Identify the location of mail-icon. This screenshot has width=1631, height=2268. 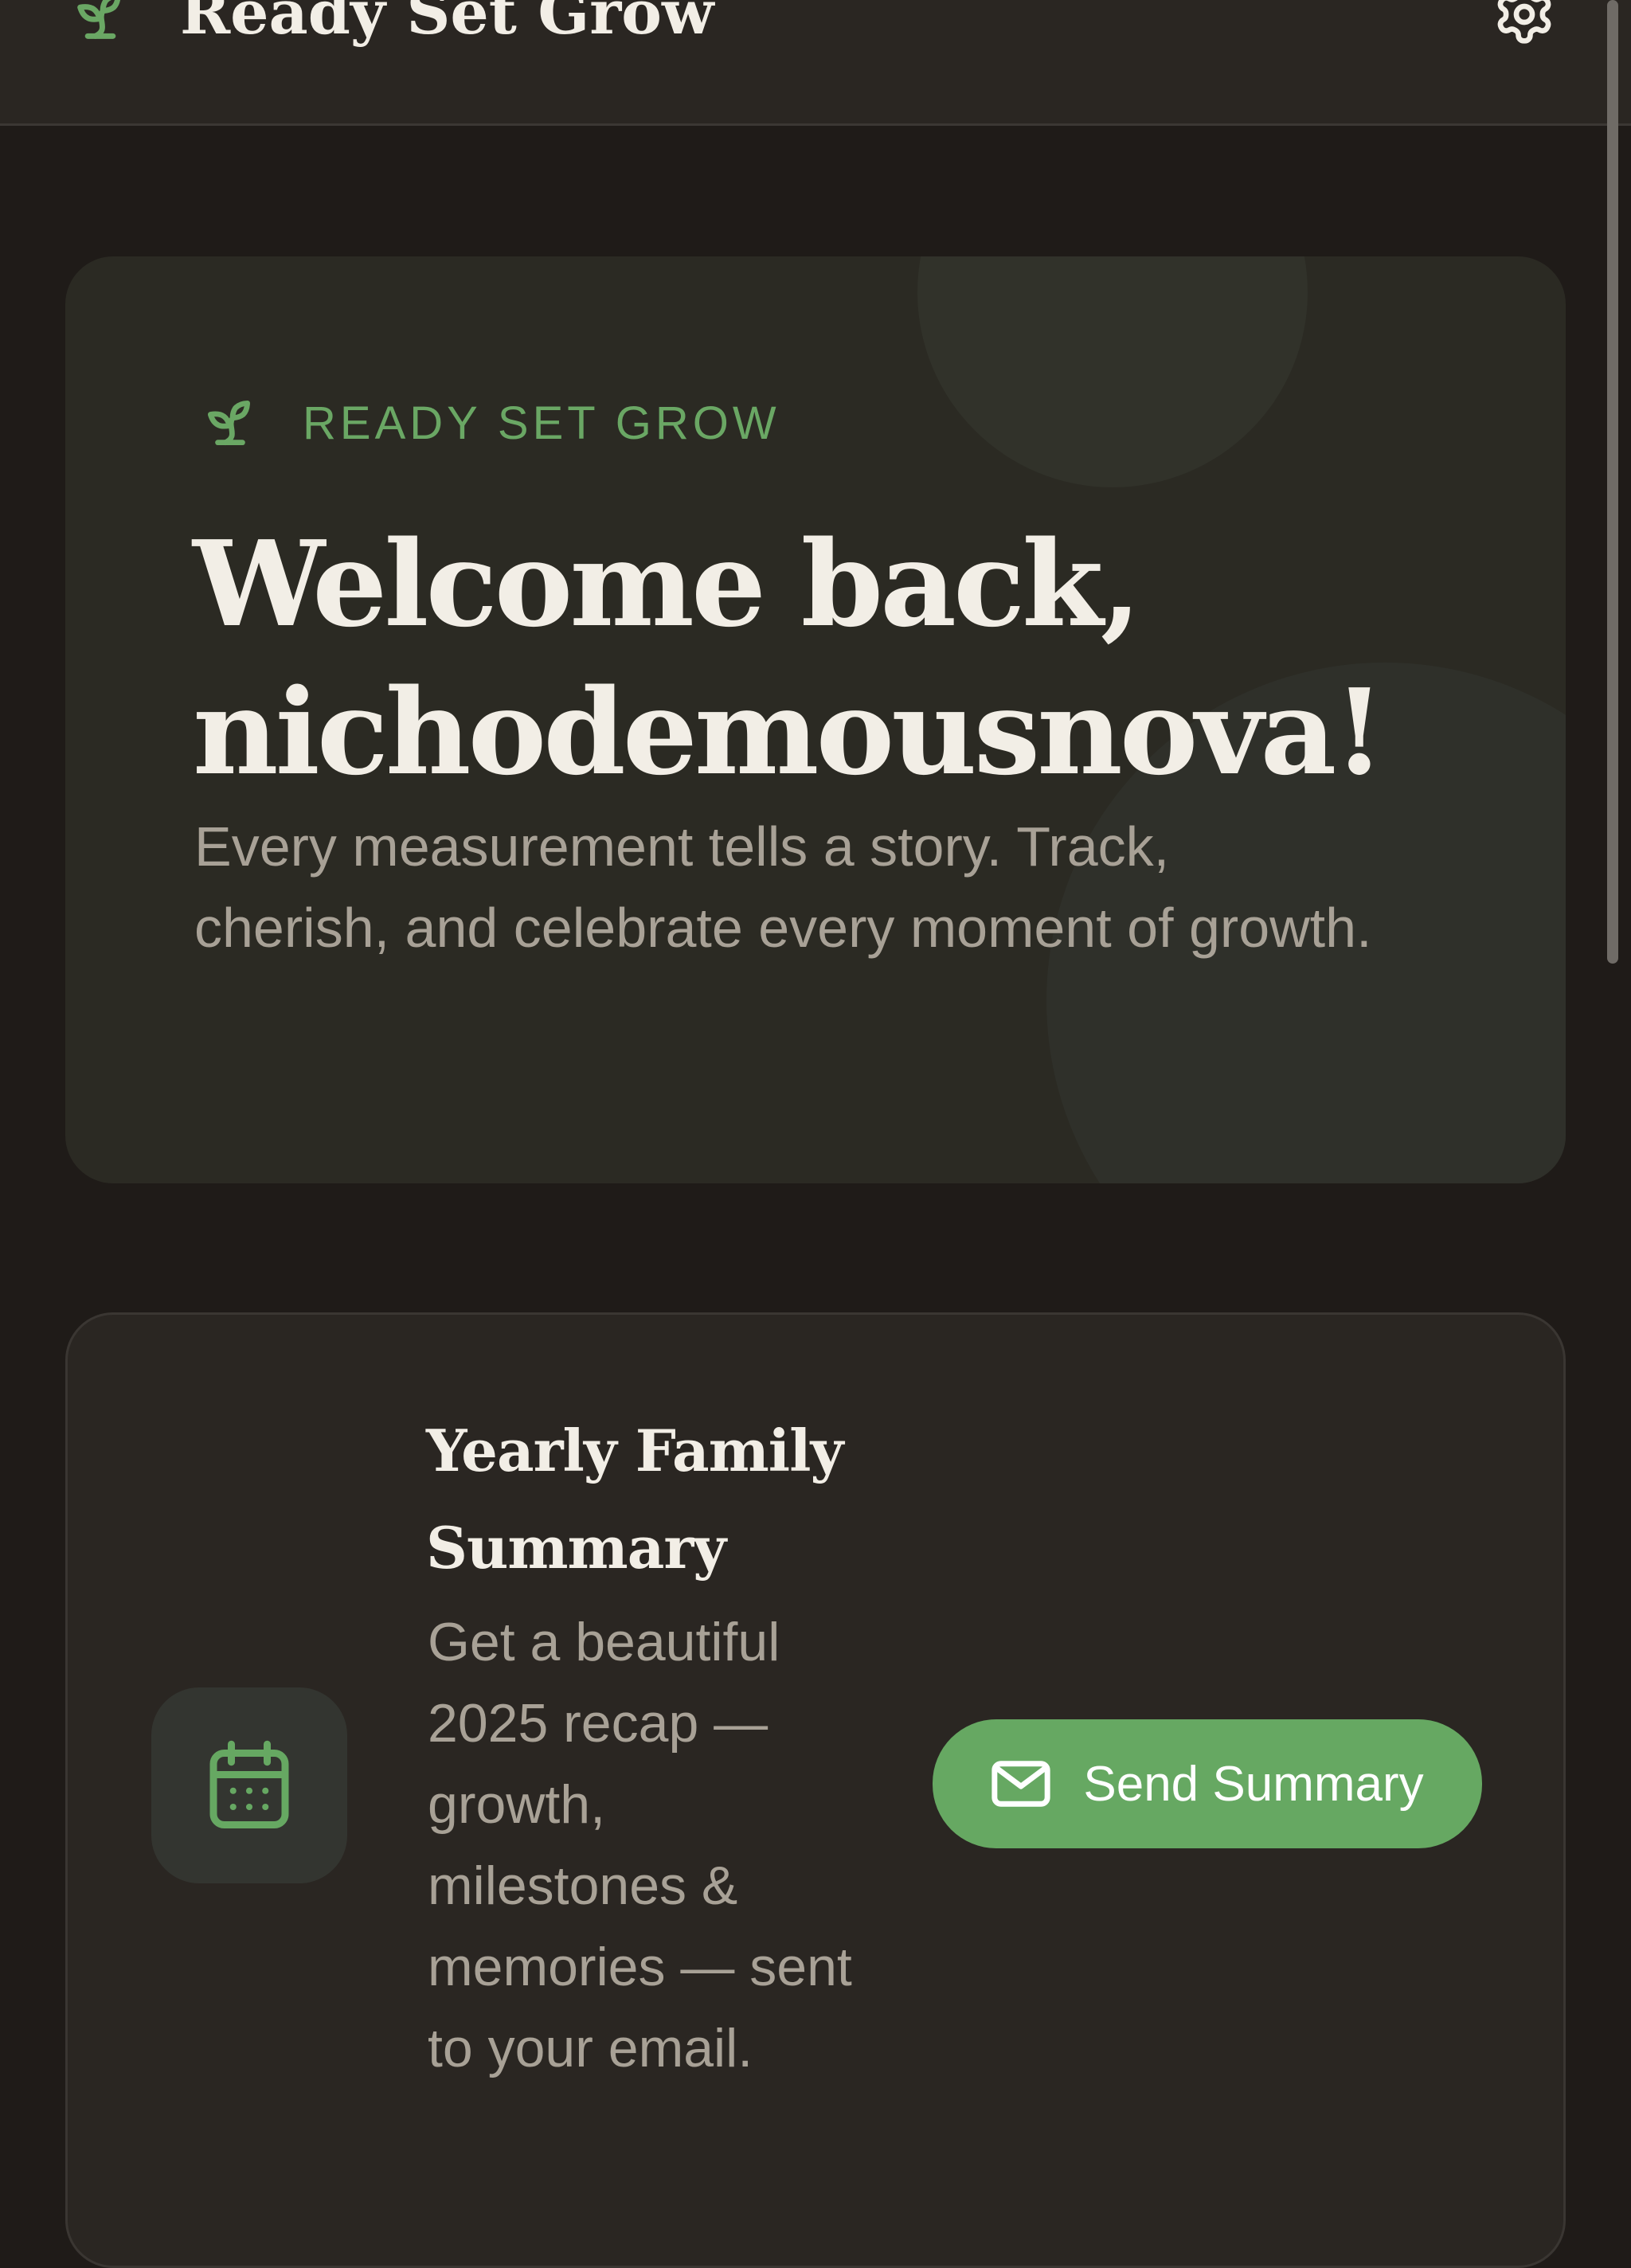
(1021, 1784).